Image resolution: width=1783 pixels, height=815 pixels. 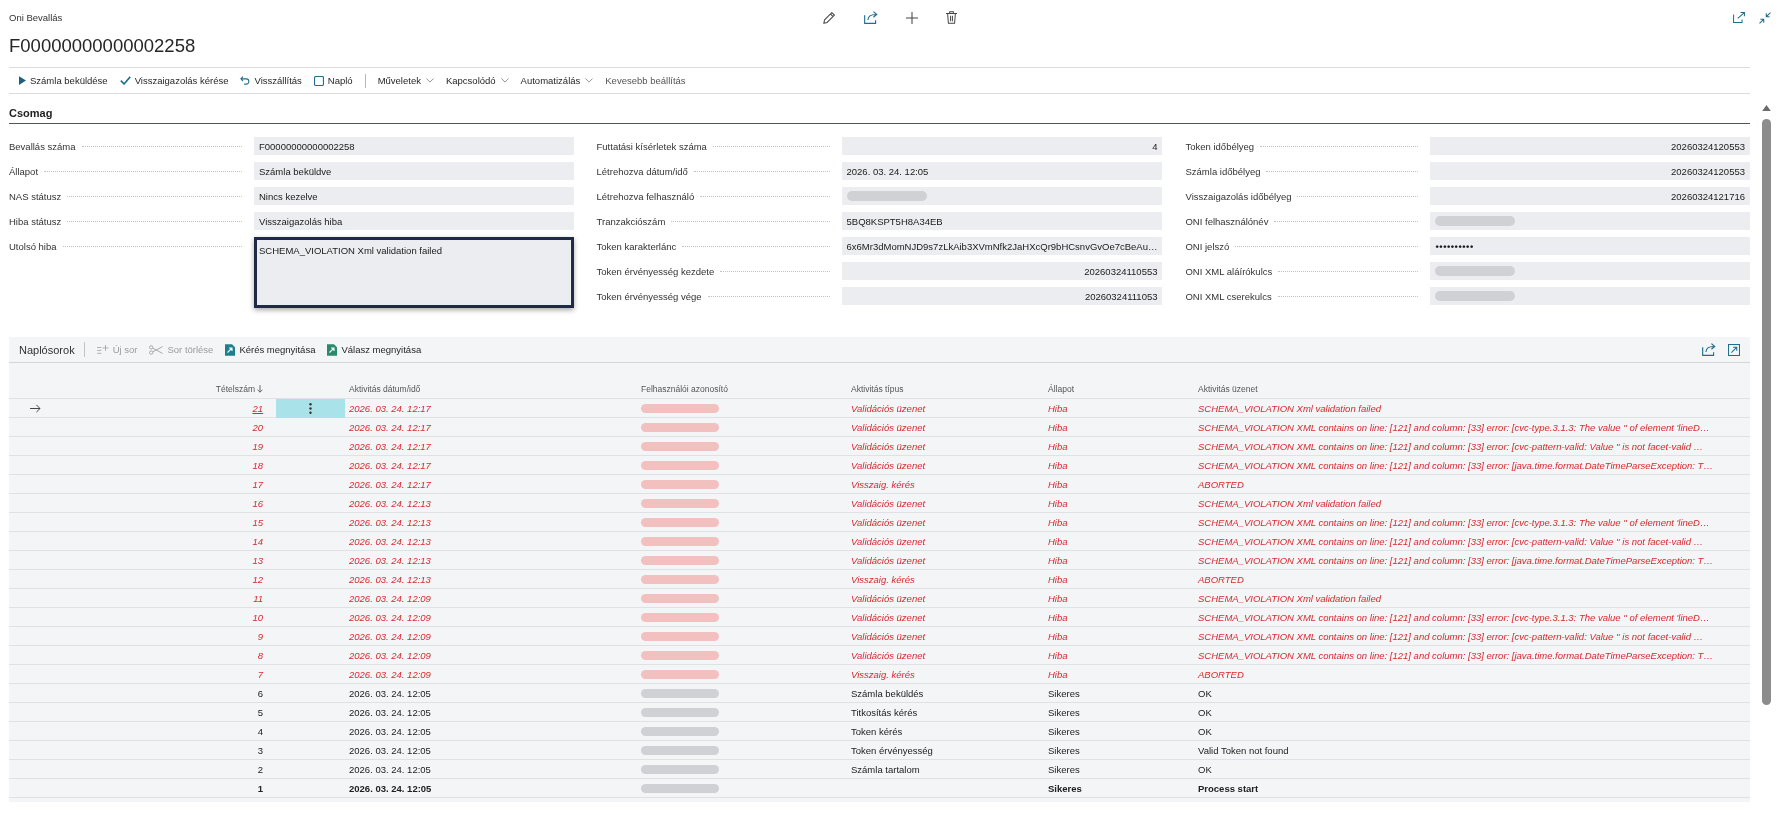 I want to click on table-cell: Titkosítás kérés, so click(x=884, y=712).